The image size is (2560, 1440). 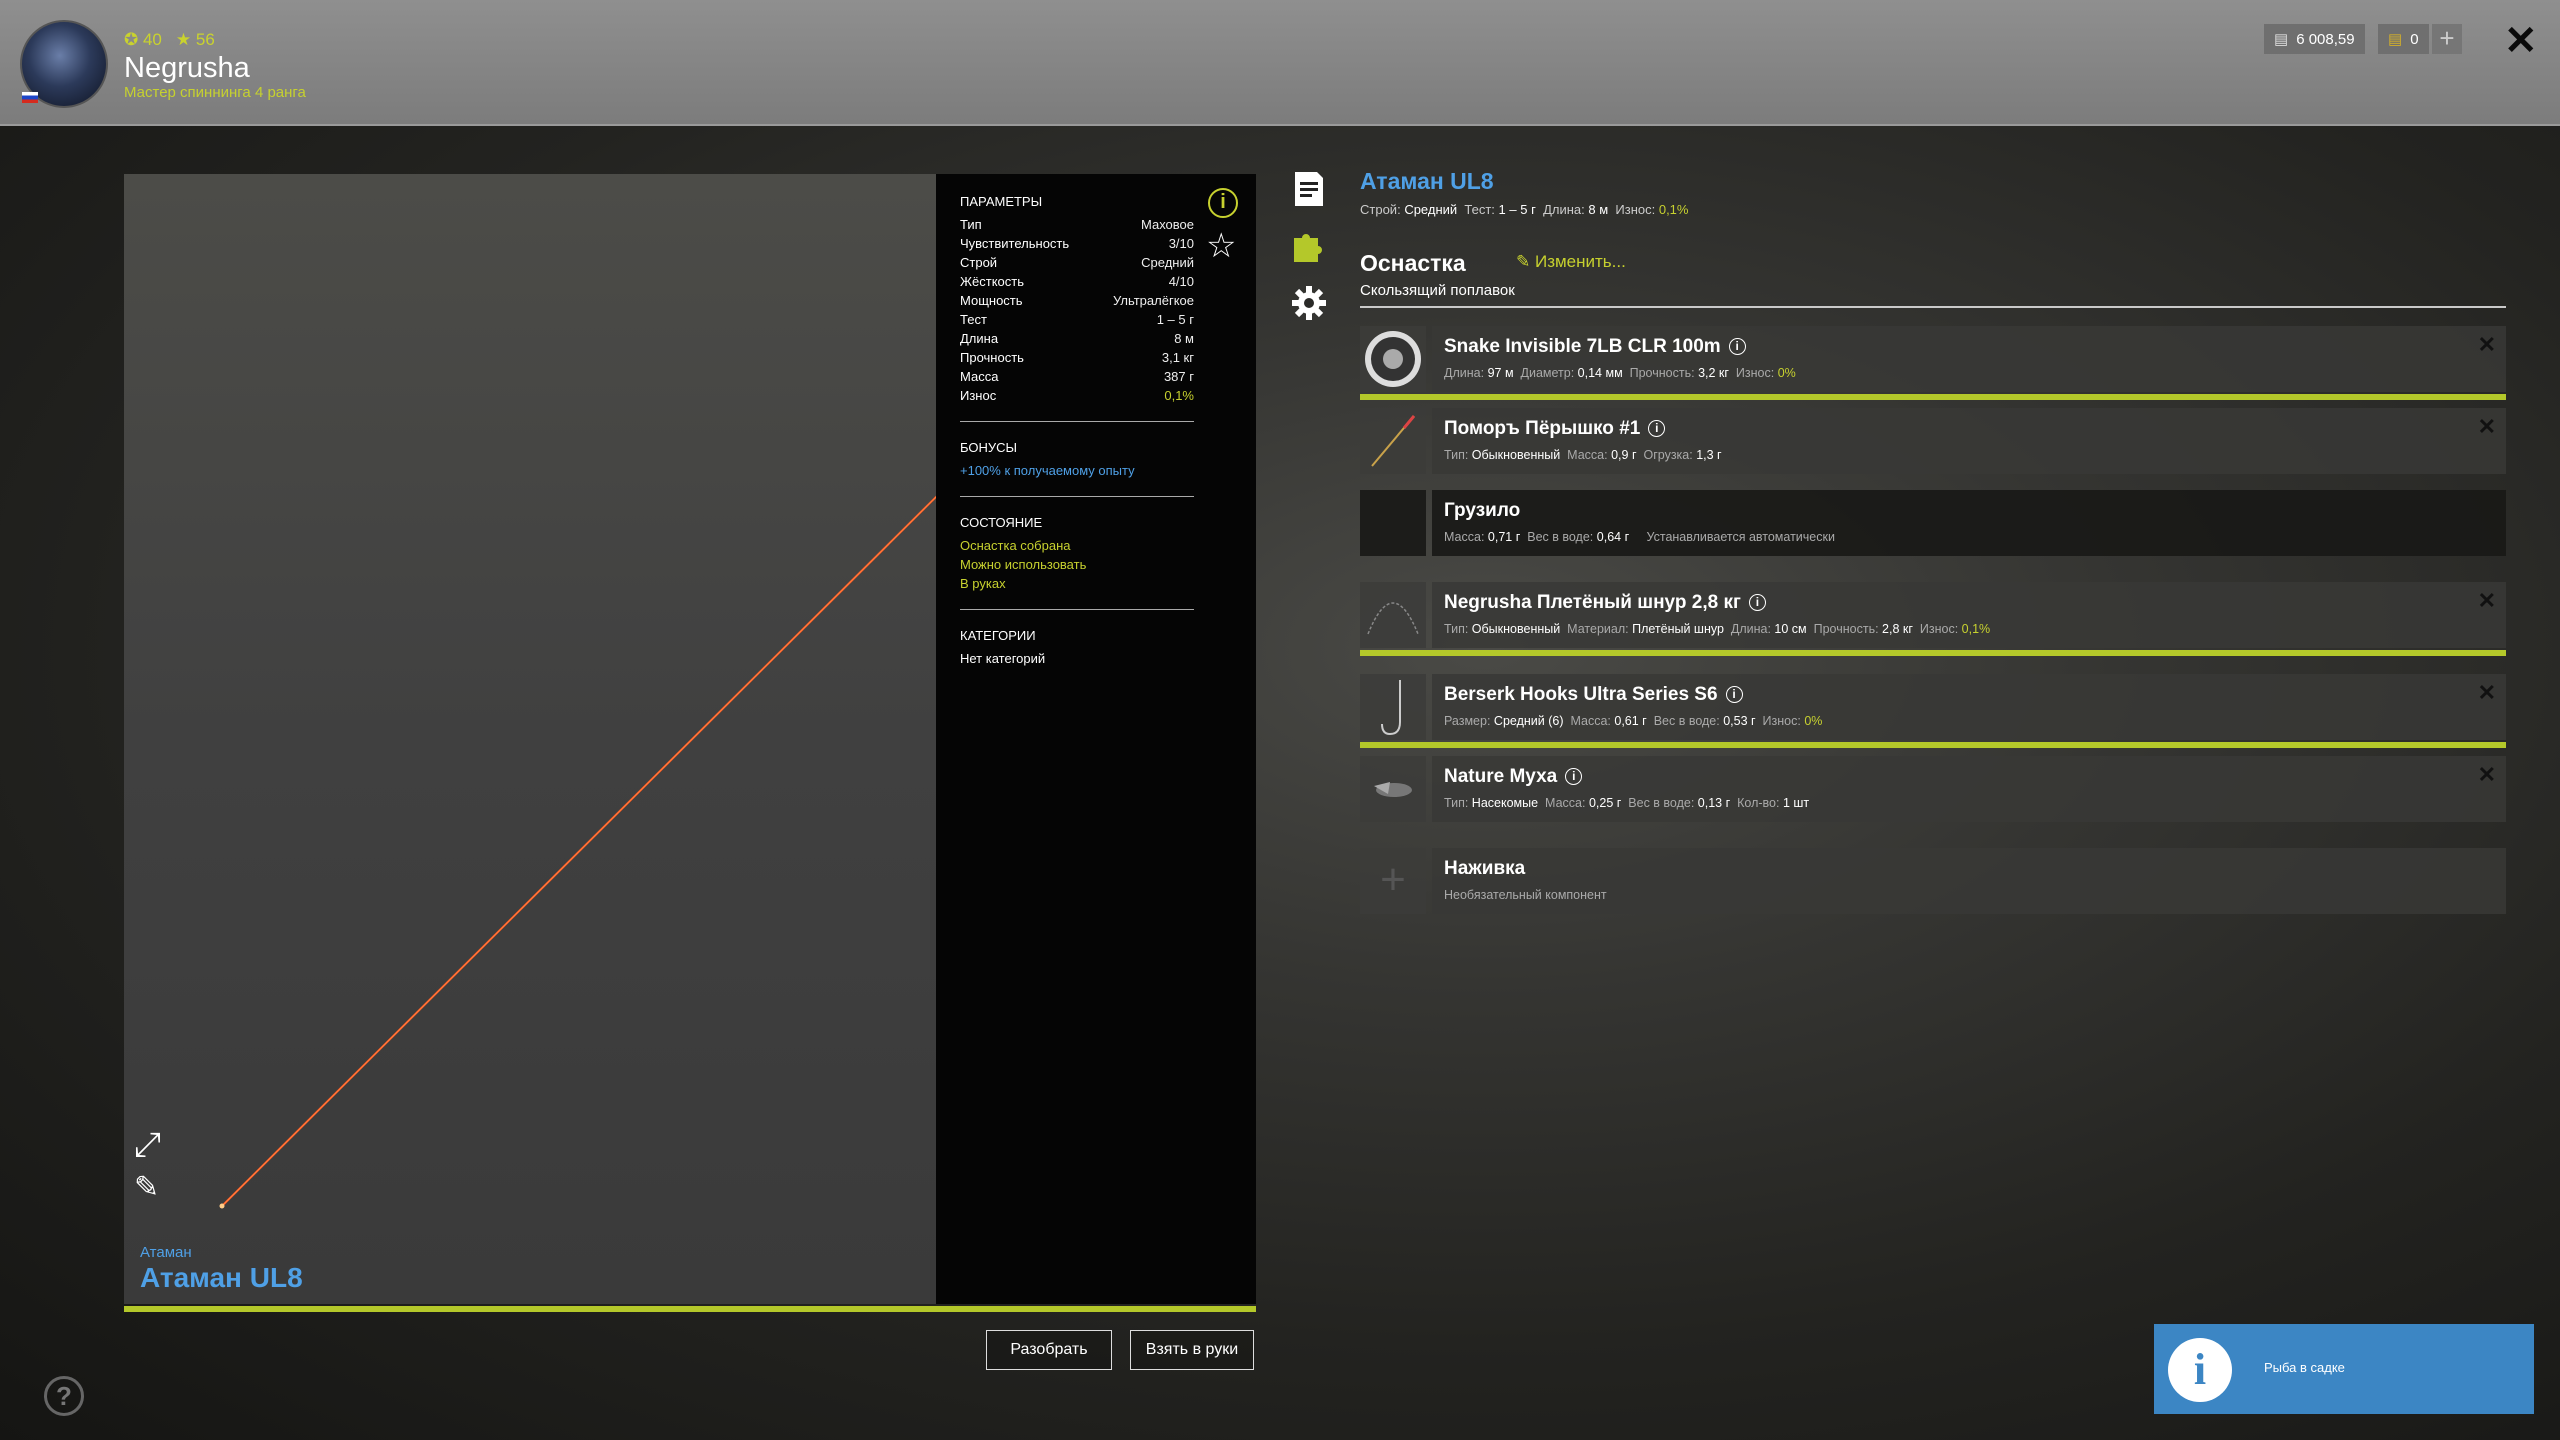 What do you see at coordinates (1049, 1350) in the screenshot?
I see `disassemble-button: Разобрать` at bounding box center [1049, 1350].